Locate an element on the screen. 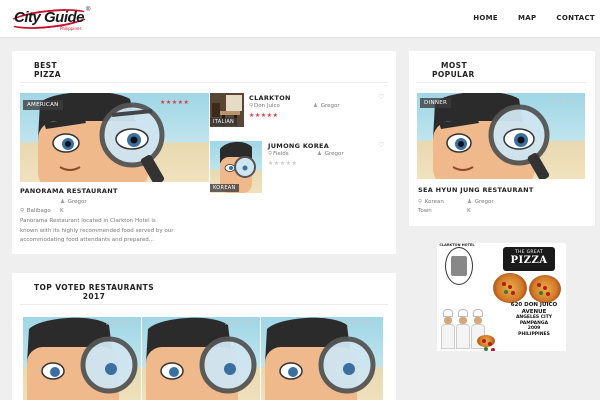  clarkton-location: Don Juico is located at coordinates (267, 106).